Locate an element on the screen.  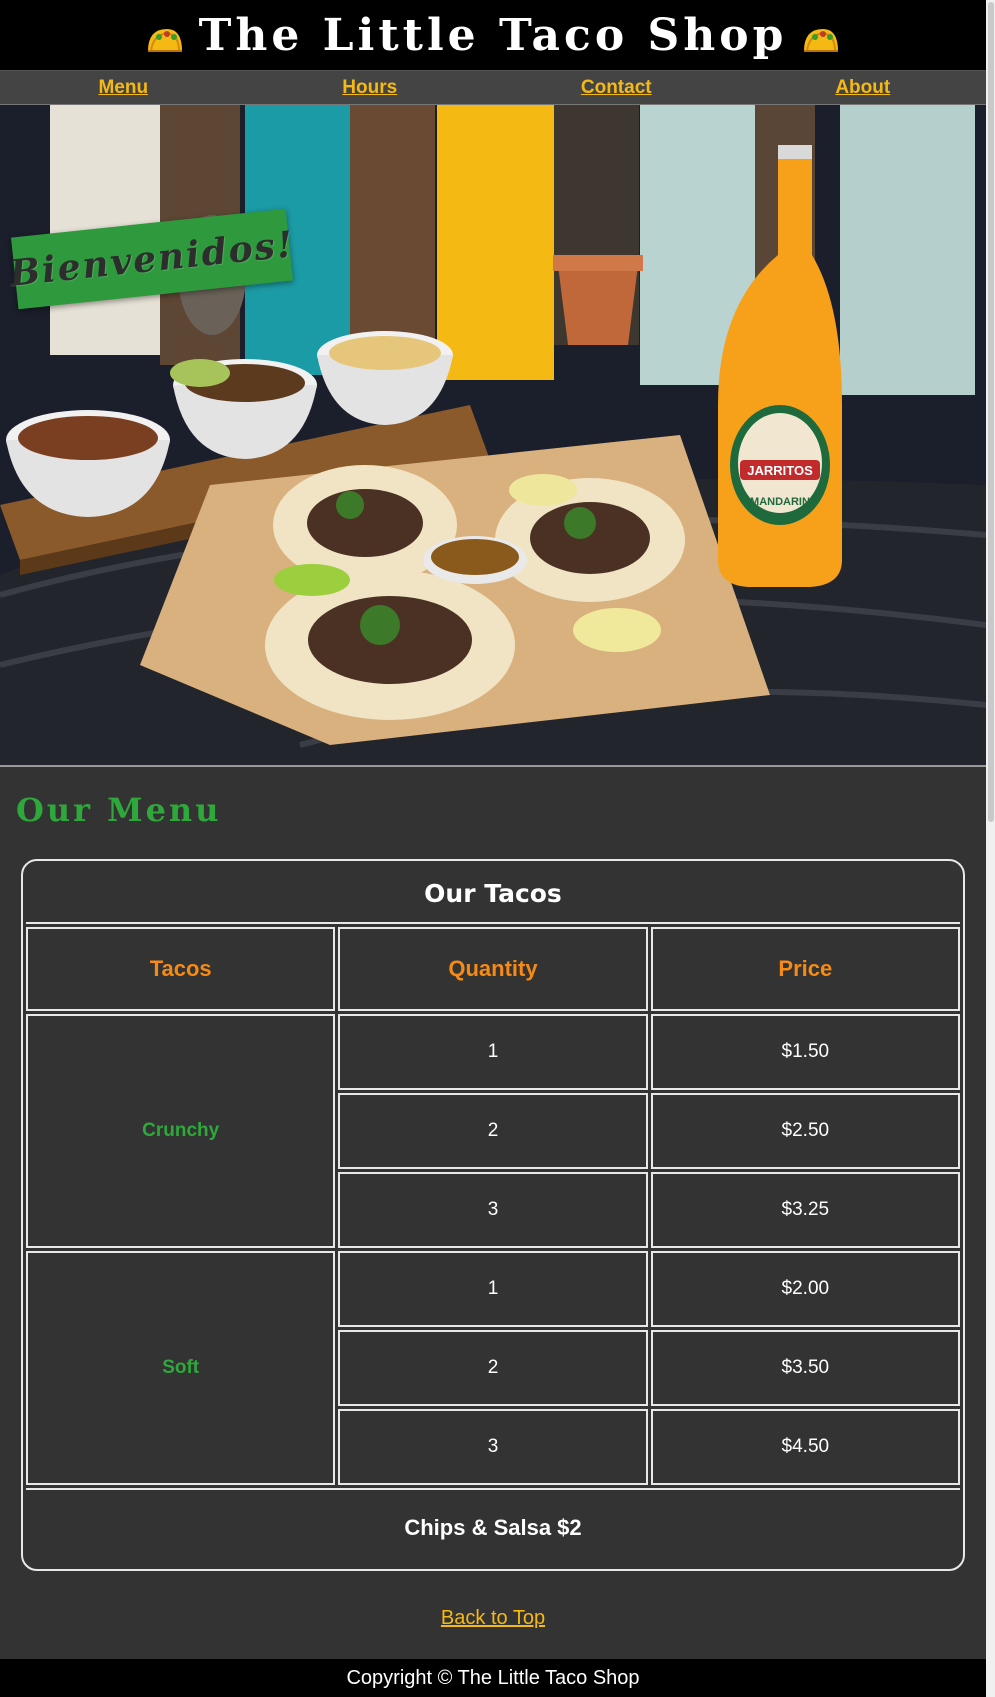
column-header-quantity: Quantity is located at coordinates (493, 969).